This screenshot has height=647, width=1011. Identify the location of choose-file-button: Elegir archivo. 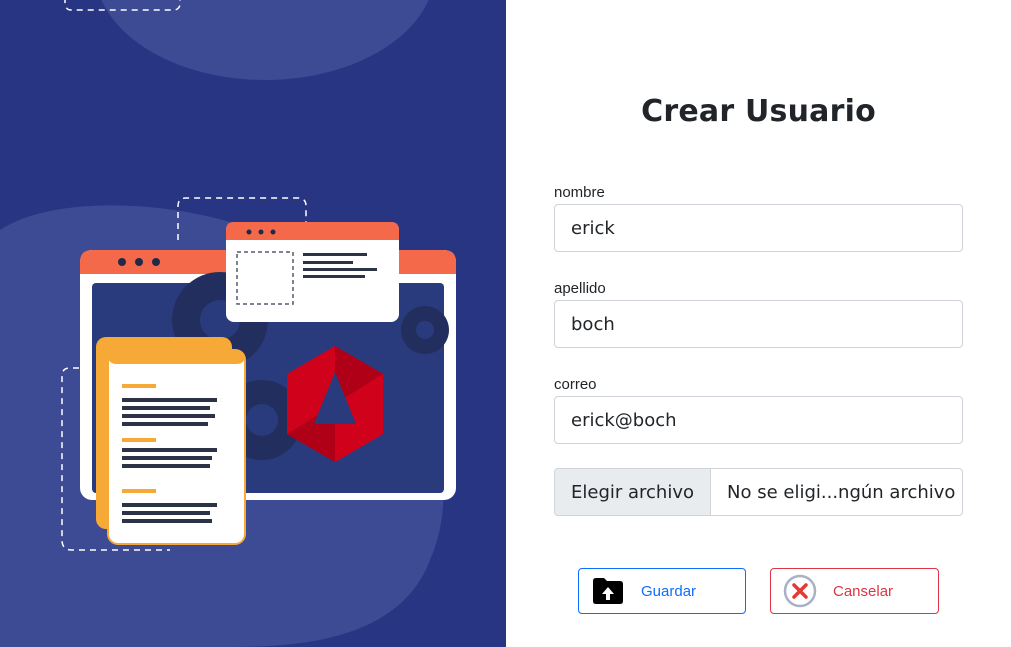
(633, 492).